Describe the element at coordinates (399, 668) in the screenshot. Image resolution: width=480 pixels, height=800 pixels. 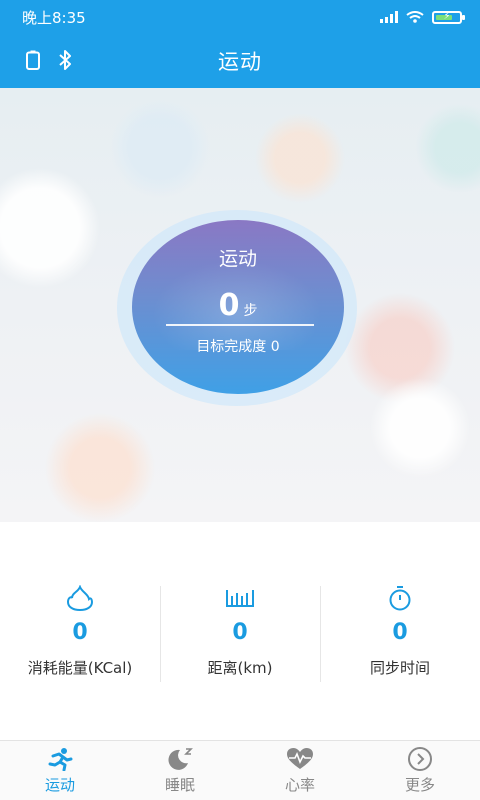
I see `stat-label: 同步时间` at that location.